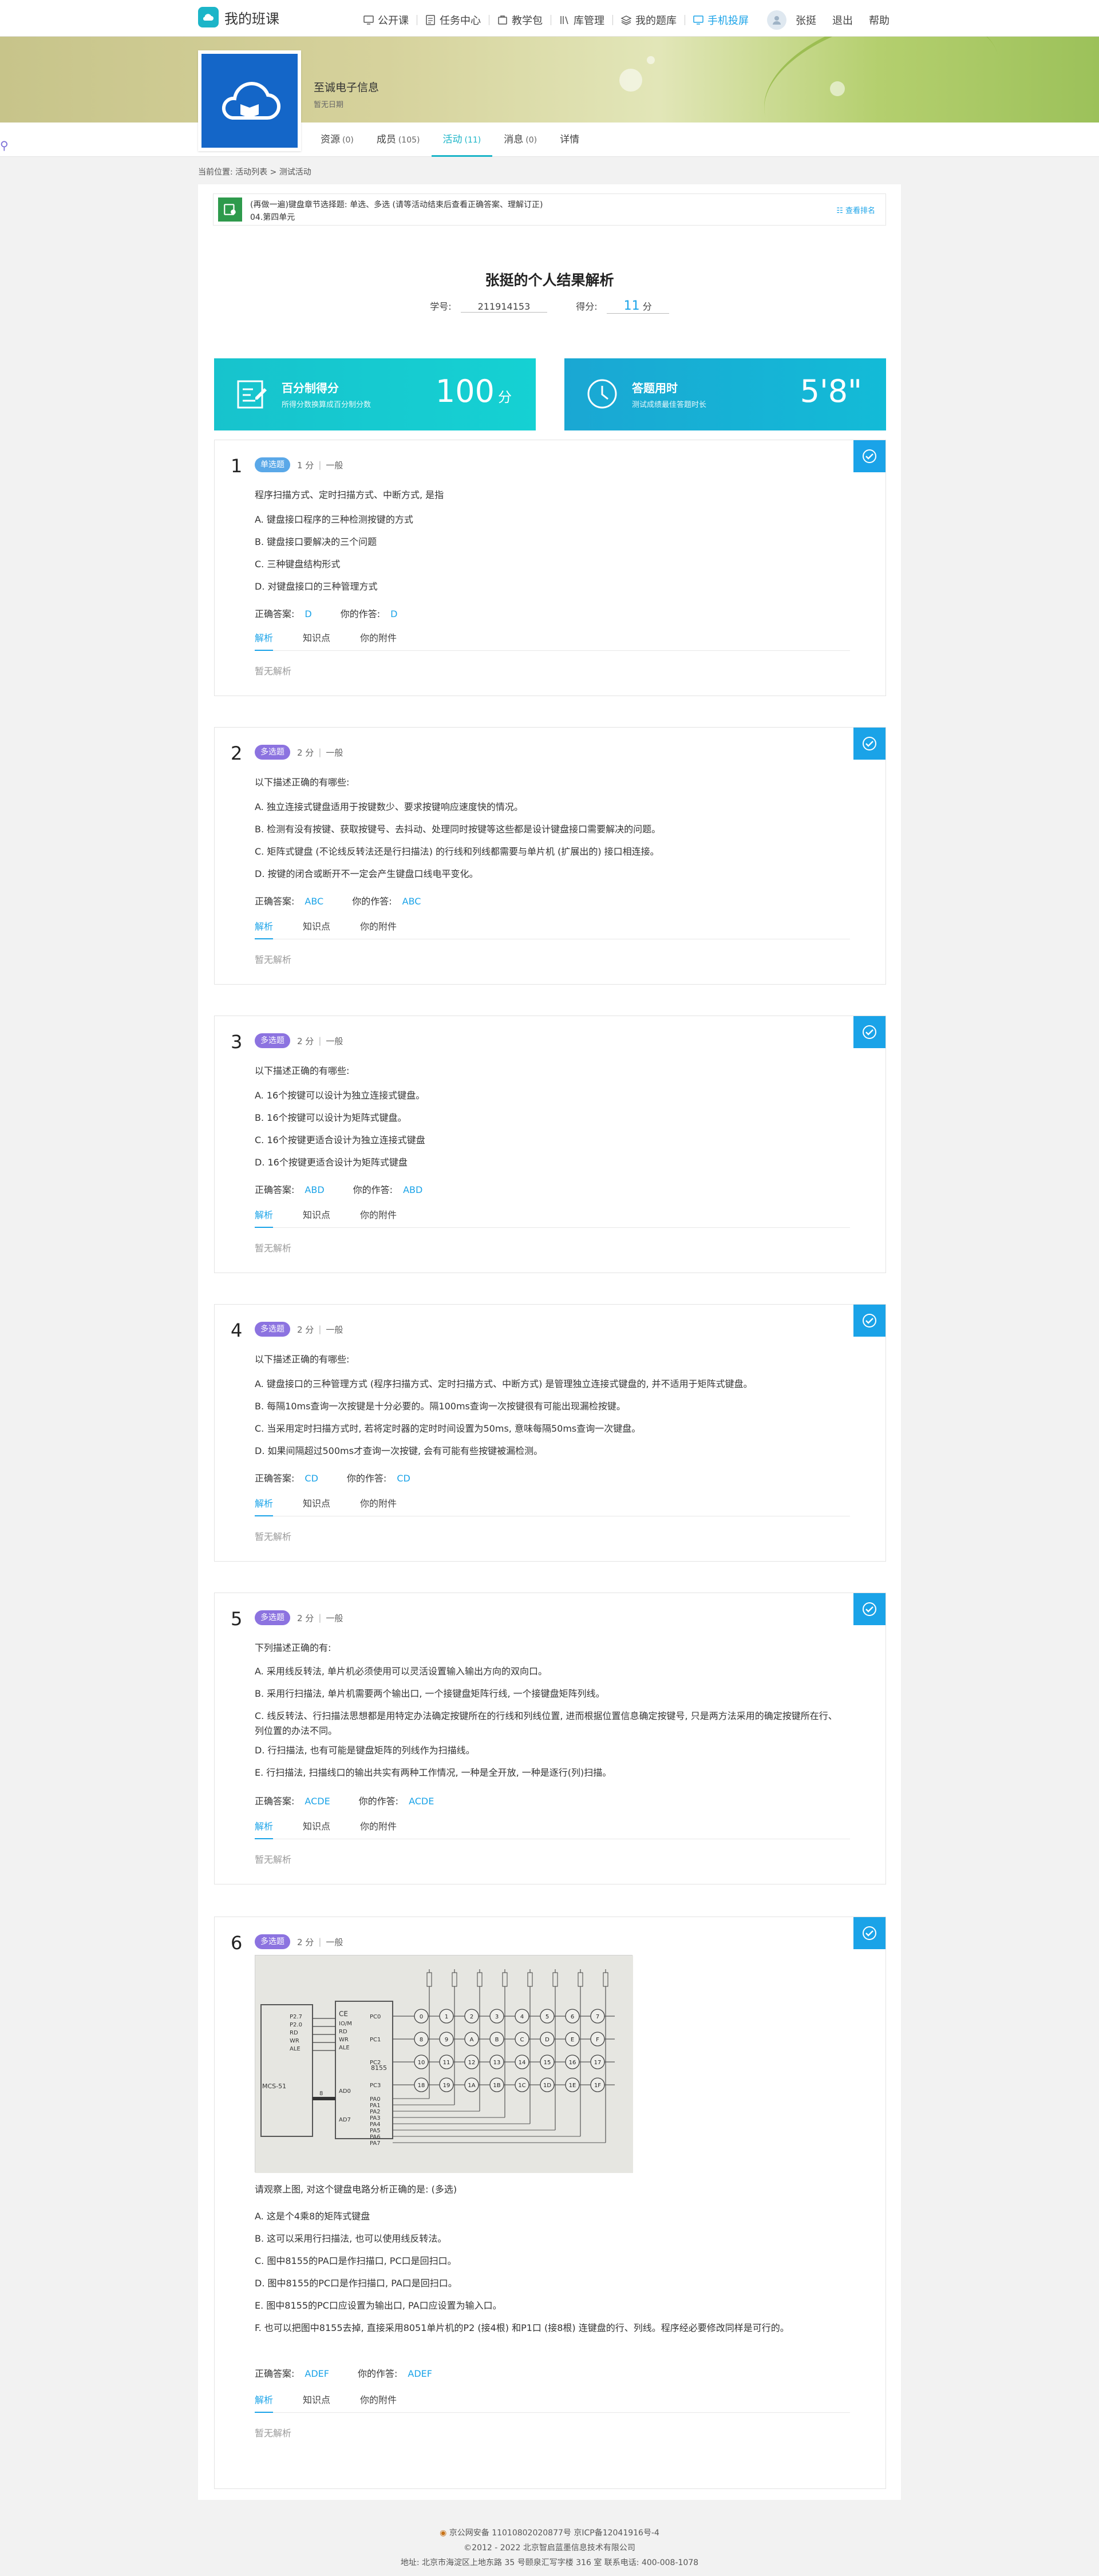 The height and width of the screenshot is (2576, 1099). I want to click on key-label: 10, so click(421, 2063).